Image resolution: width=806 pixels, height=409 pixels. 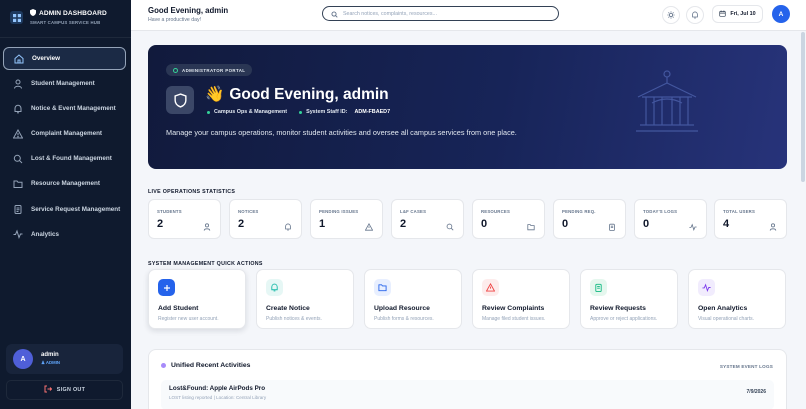 I want to click on plus-icon, so click(x=166, y=287).